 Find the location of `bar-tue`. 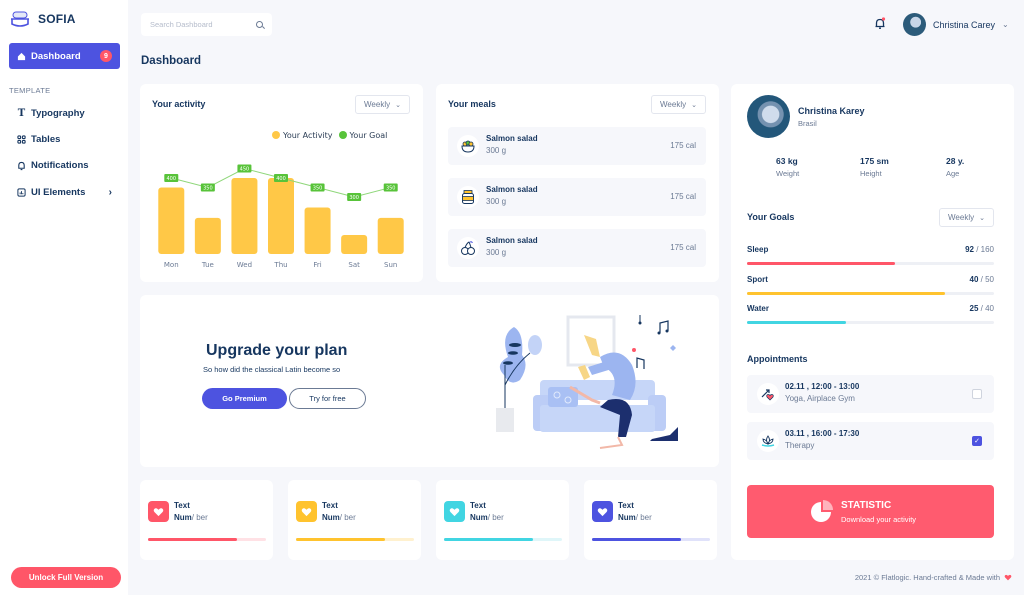

bar-tue is located at coordinates (207, 235).